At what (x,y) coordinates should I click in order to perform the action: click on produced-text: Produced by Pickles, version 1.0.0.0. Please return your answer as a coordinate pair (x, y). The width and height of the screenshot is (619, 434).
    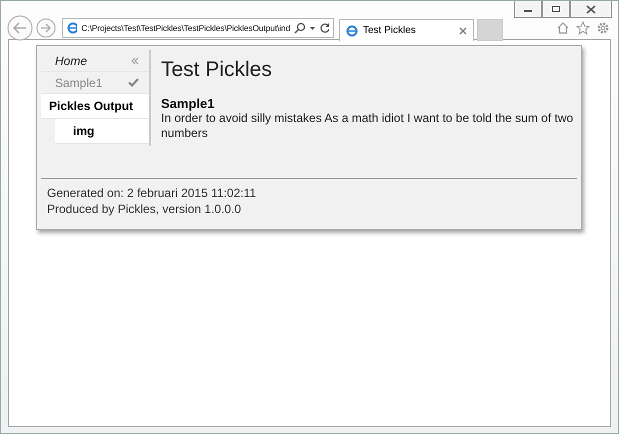
    Looking at the image, I should click on (144, 209).